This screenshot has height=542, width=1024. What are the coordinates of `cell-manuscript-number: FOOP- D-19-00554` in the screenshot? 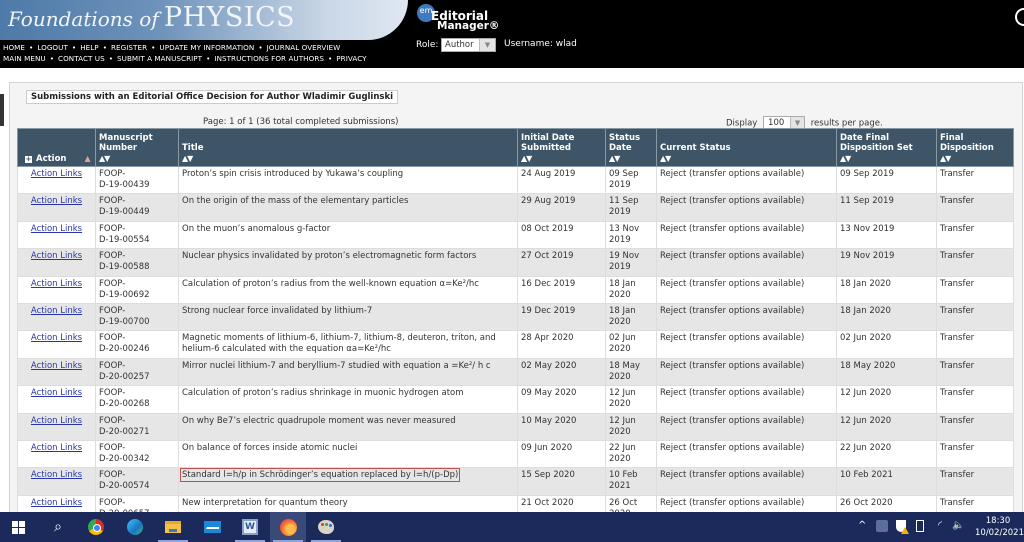 It's located at (137, 235).